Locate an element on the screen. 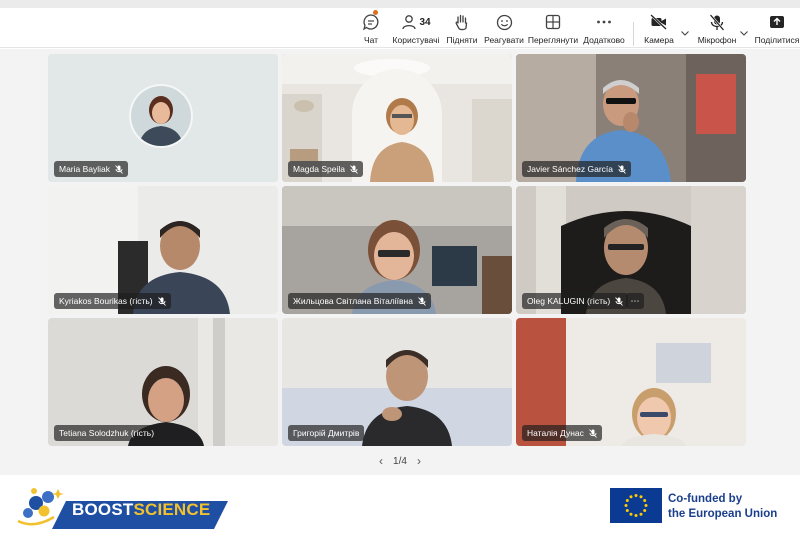 The width and height of the screenshot is (800, 540). raise-hand-button: Підняти is located at coordinates (462, 30).